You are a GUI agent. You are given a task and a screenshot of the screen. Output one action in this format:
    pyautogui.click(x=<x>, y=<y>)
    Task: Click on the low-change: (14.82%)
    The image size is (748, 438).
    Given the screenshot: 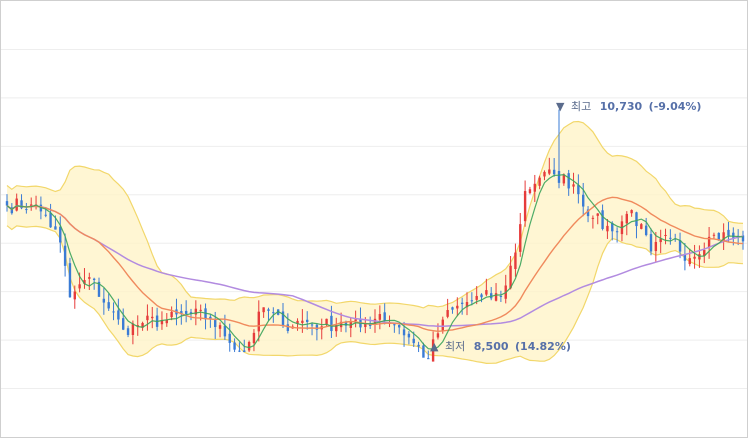 What is the action you would take?
    pyautogui.click(x=543, y=346)
    